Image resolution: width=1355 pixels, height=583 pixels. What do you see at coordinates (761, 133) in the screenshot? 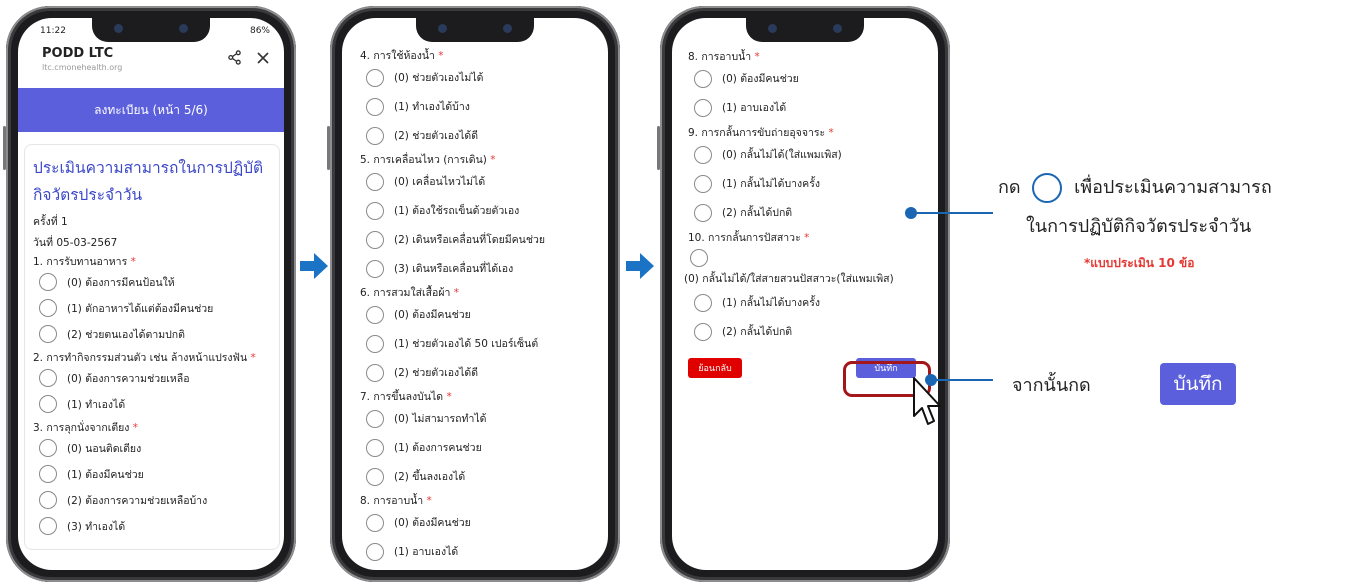
I see `question-label: 9. การกลั้นการขับถ่ายอุจจาระ *` at bounding box center [761, 133].